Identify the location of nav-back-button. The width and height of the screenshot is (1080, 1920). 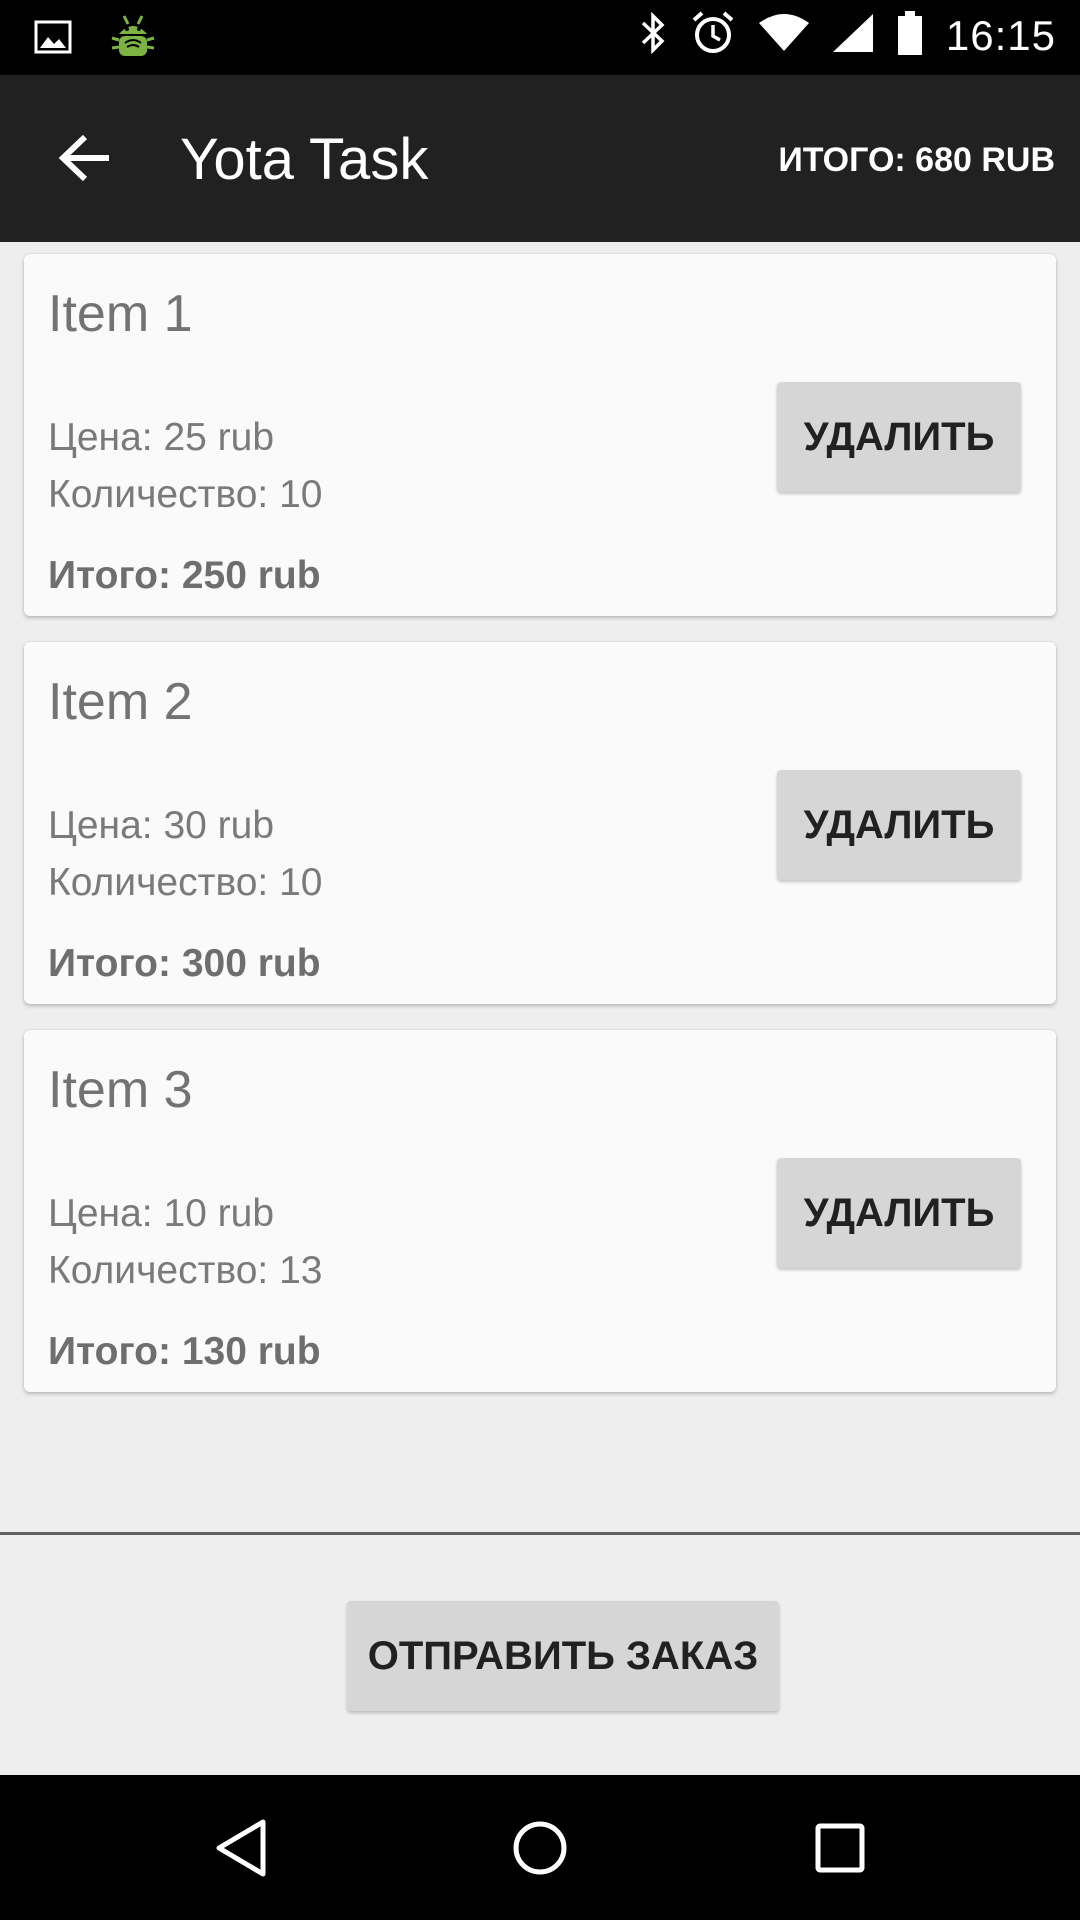
(241, 1850).